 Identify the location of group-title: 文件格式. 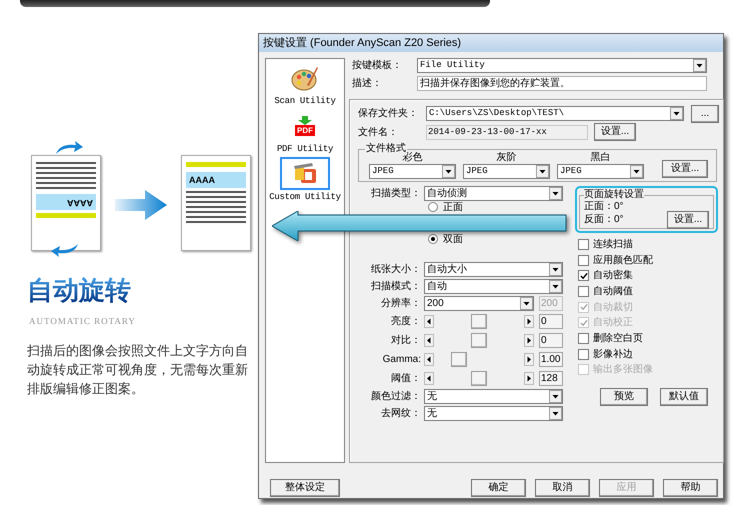
(386, 148).